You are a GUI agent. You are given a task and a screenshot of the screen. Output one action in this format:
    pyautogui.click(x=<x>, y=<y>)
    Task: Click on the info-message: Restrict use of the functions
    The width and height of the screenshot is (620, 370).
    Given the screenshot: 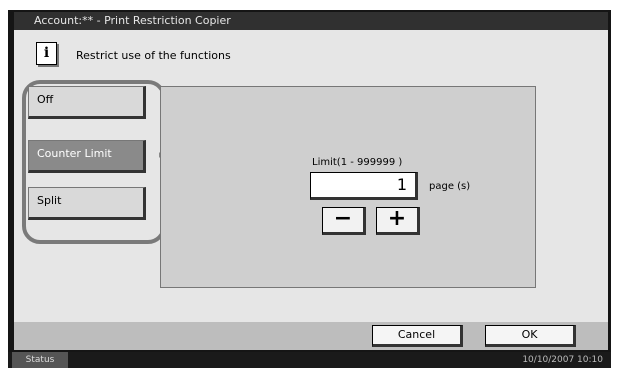 What is the action you would take?
    pyautogui.click(x=153, y=55)
    